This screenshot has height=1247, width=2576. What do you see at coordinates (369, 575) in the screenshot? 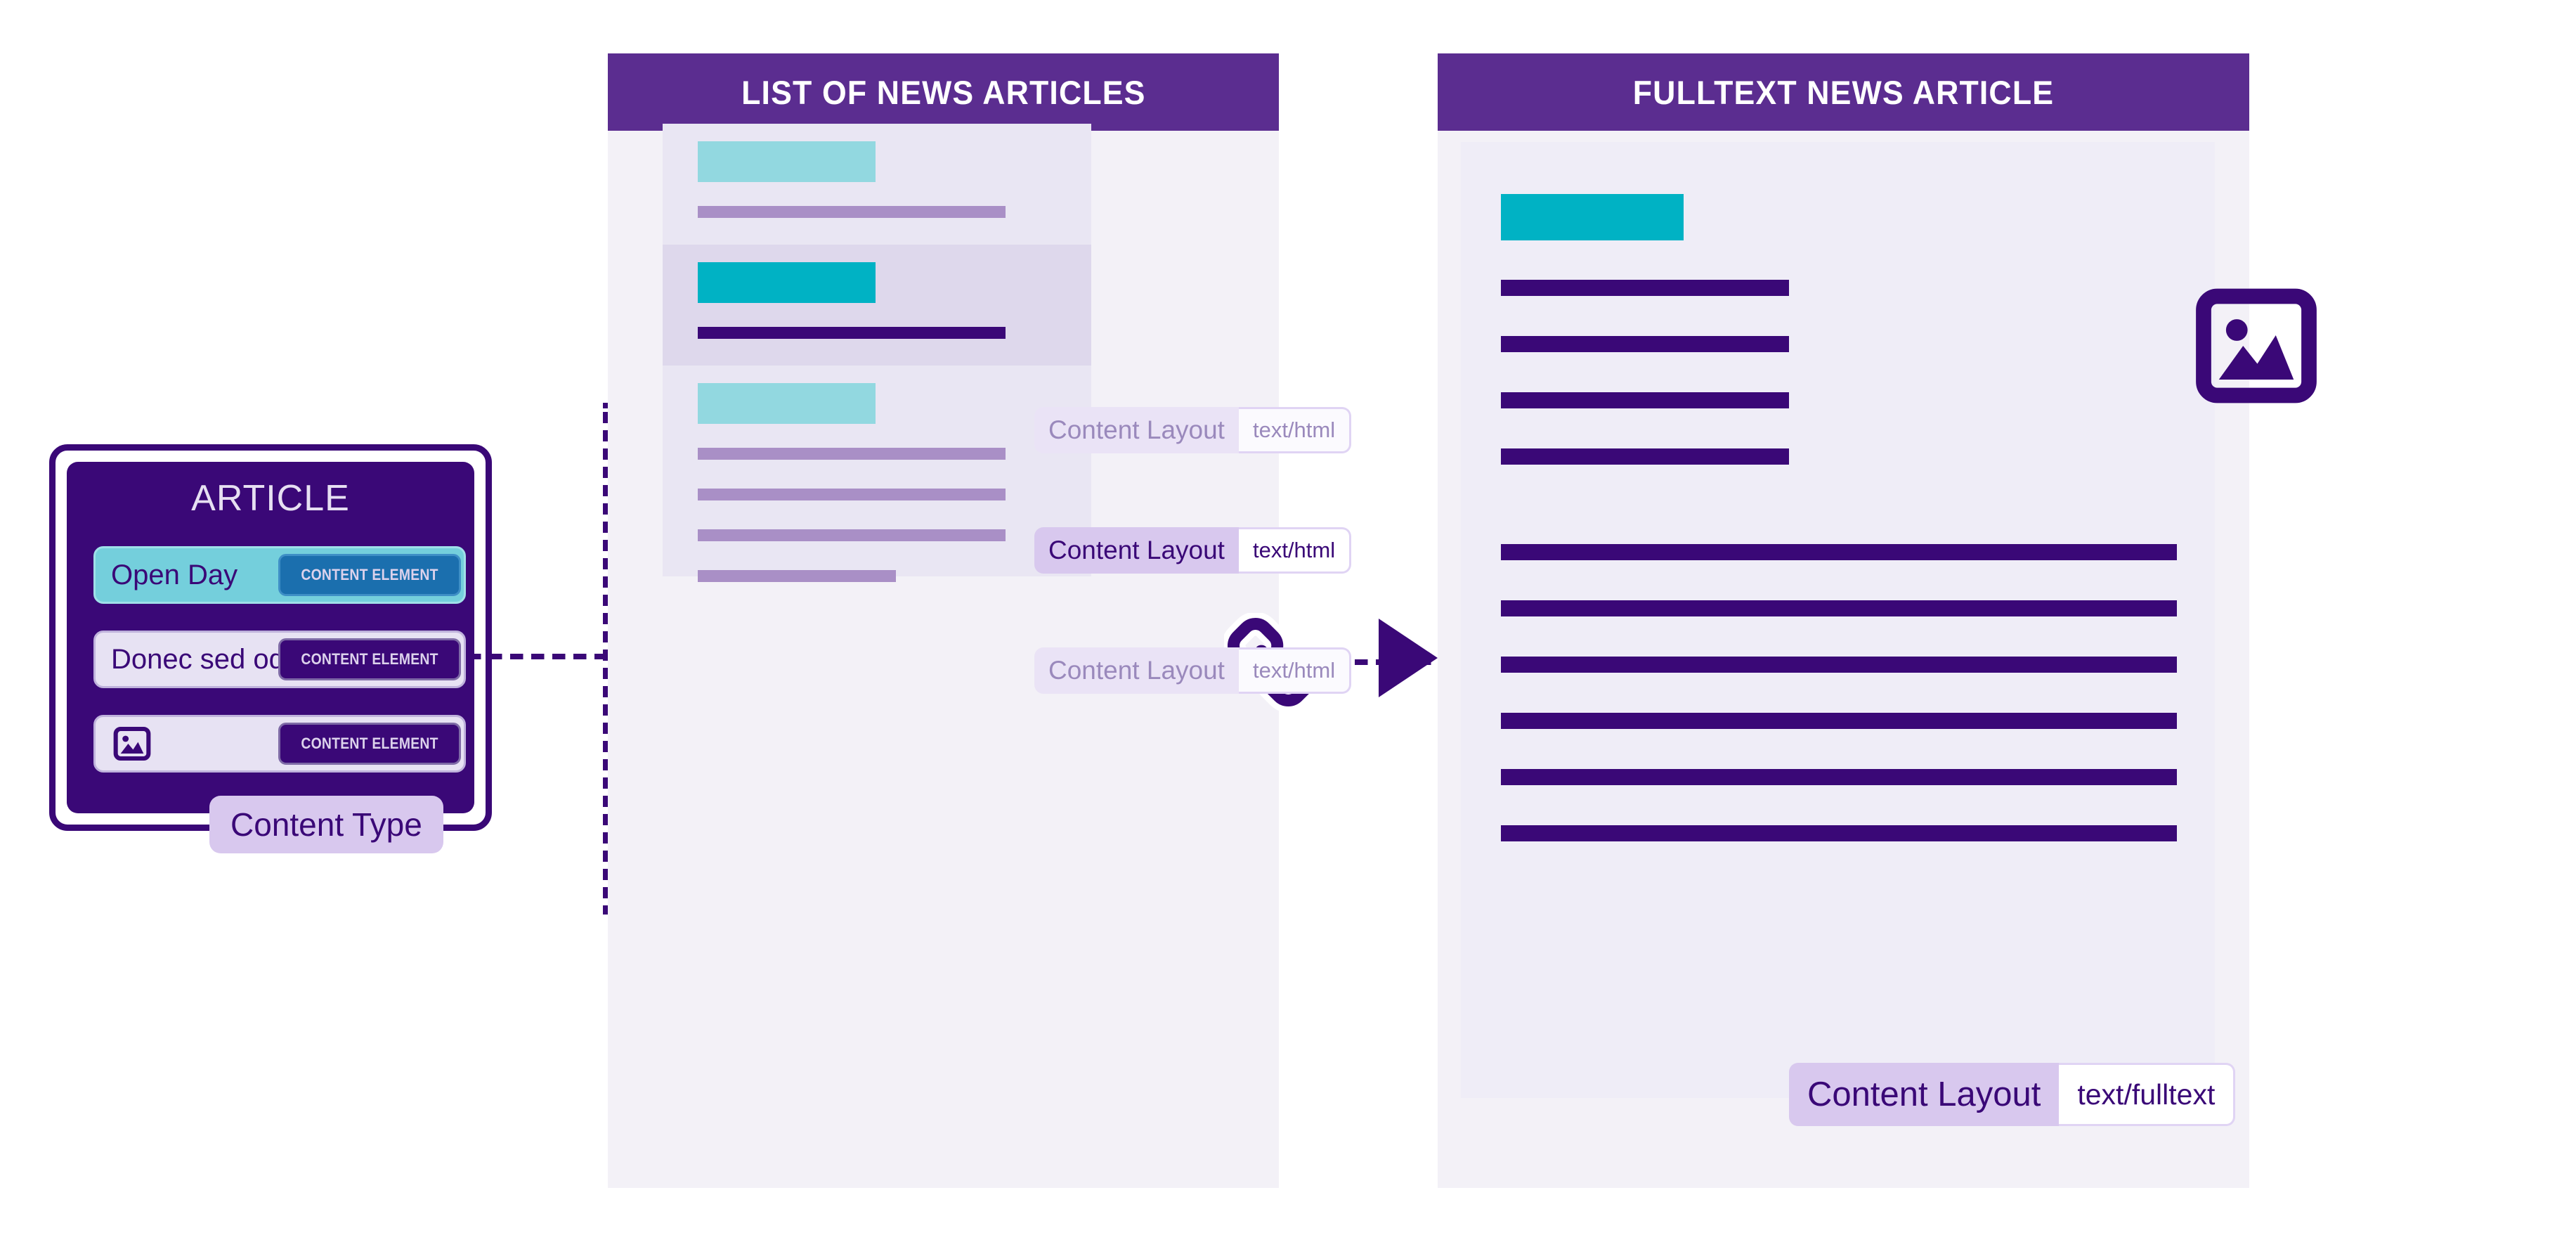
I see `content-element-badge-1: CONTENT ELEMENT` at bounding box center [369, 575].